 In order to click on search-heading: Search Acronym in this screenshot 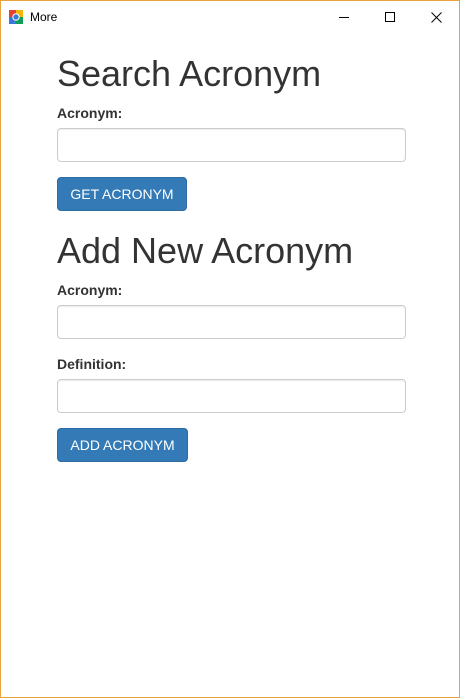, I will do `click(189, 73)`.